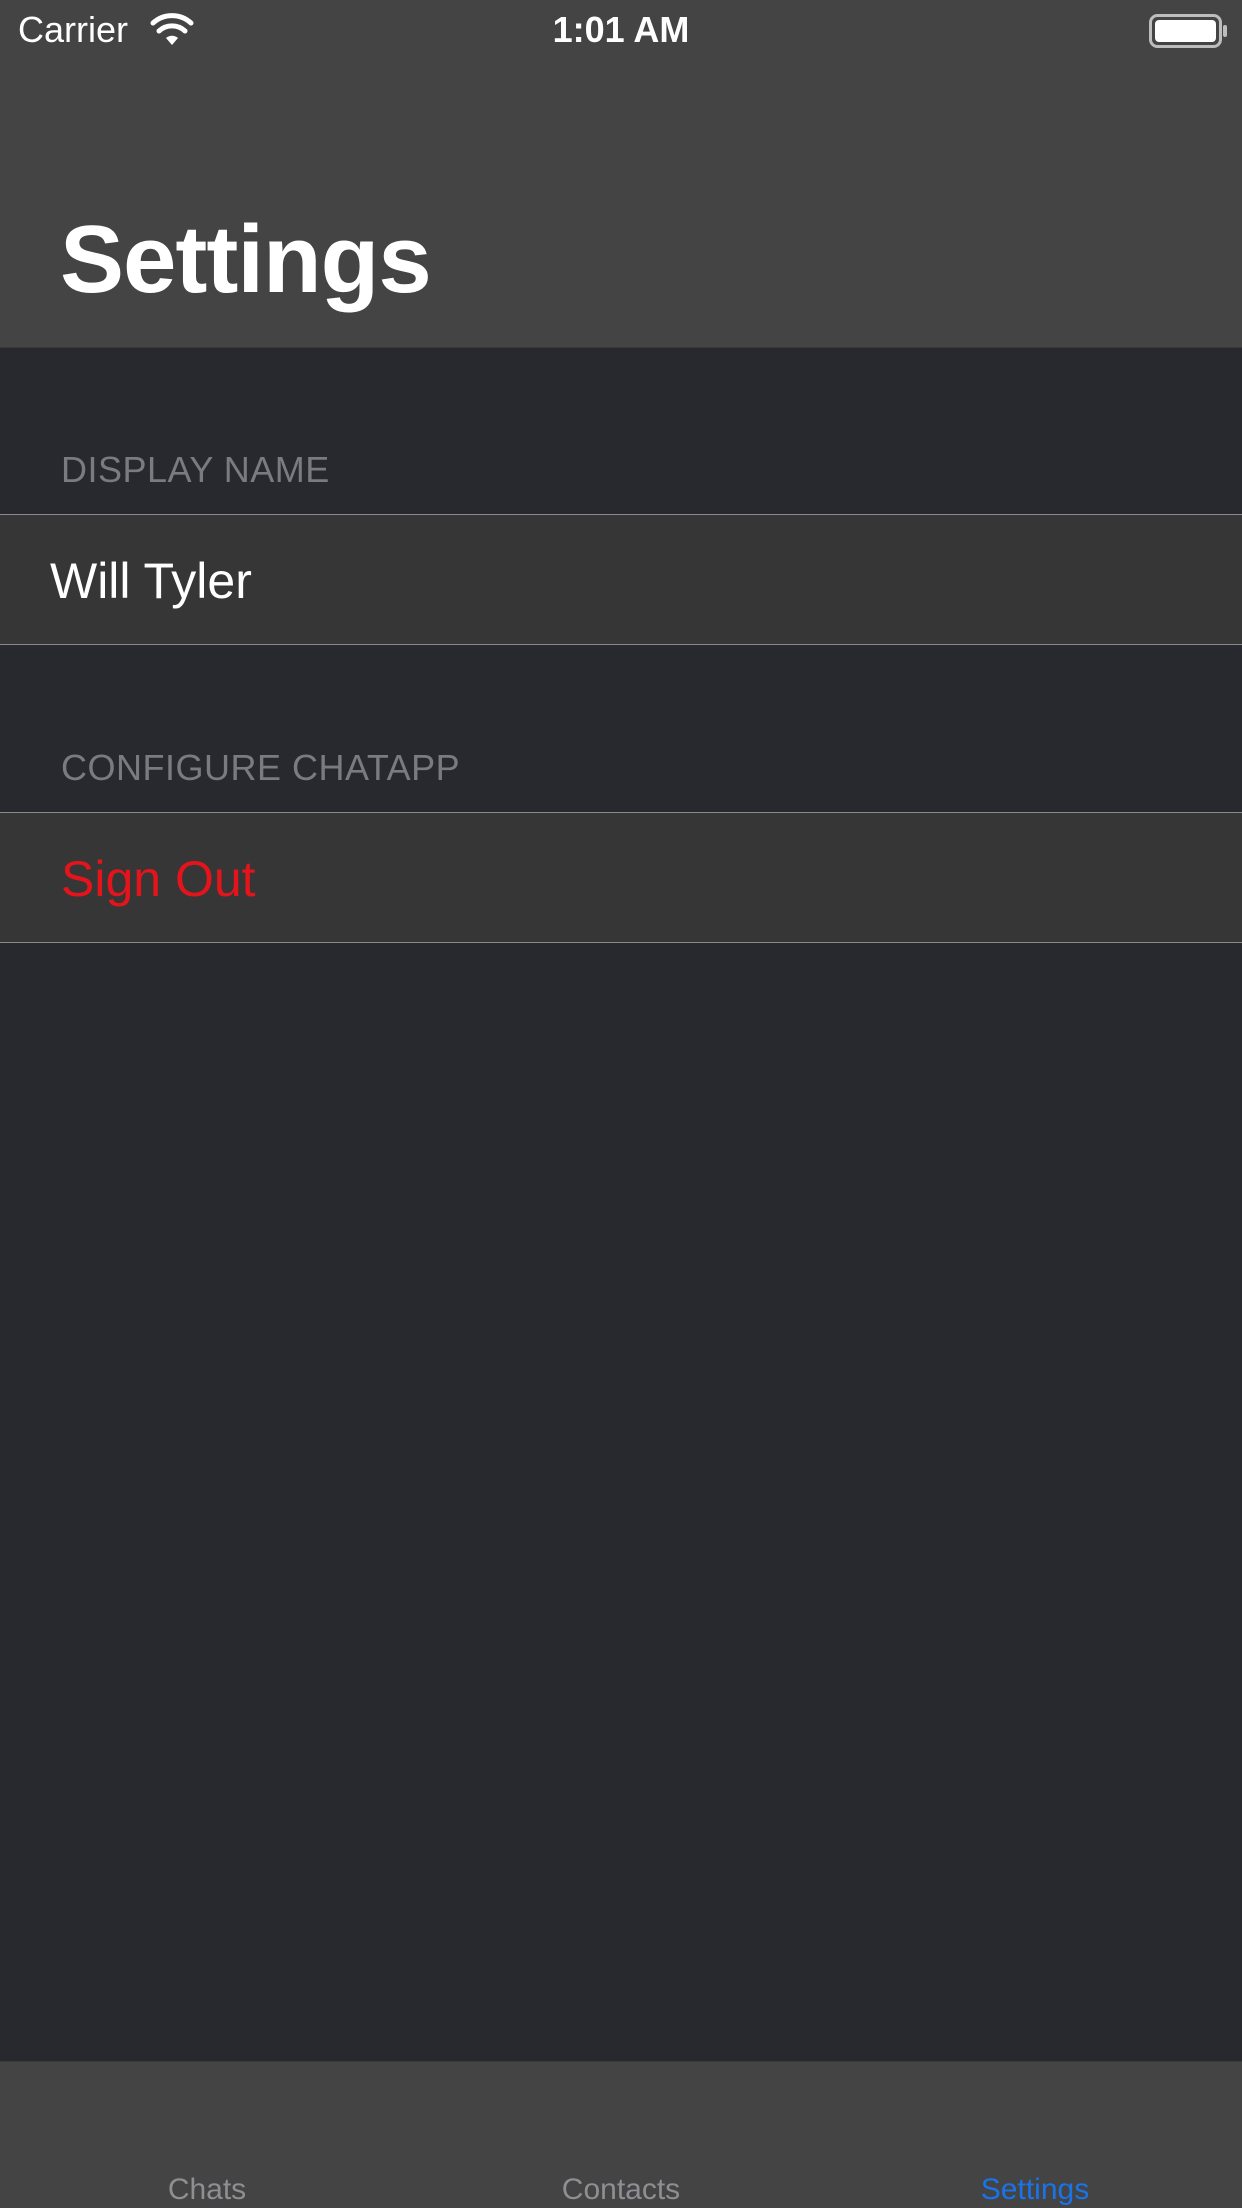 The height and width of the screenshot is (2208, 1242). I want to click on tab-settings: Settings, so click(1035, 2135).